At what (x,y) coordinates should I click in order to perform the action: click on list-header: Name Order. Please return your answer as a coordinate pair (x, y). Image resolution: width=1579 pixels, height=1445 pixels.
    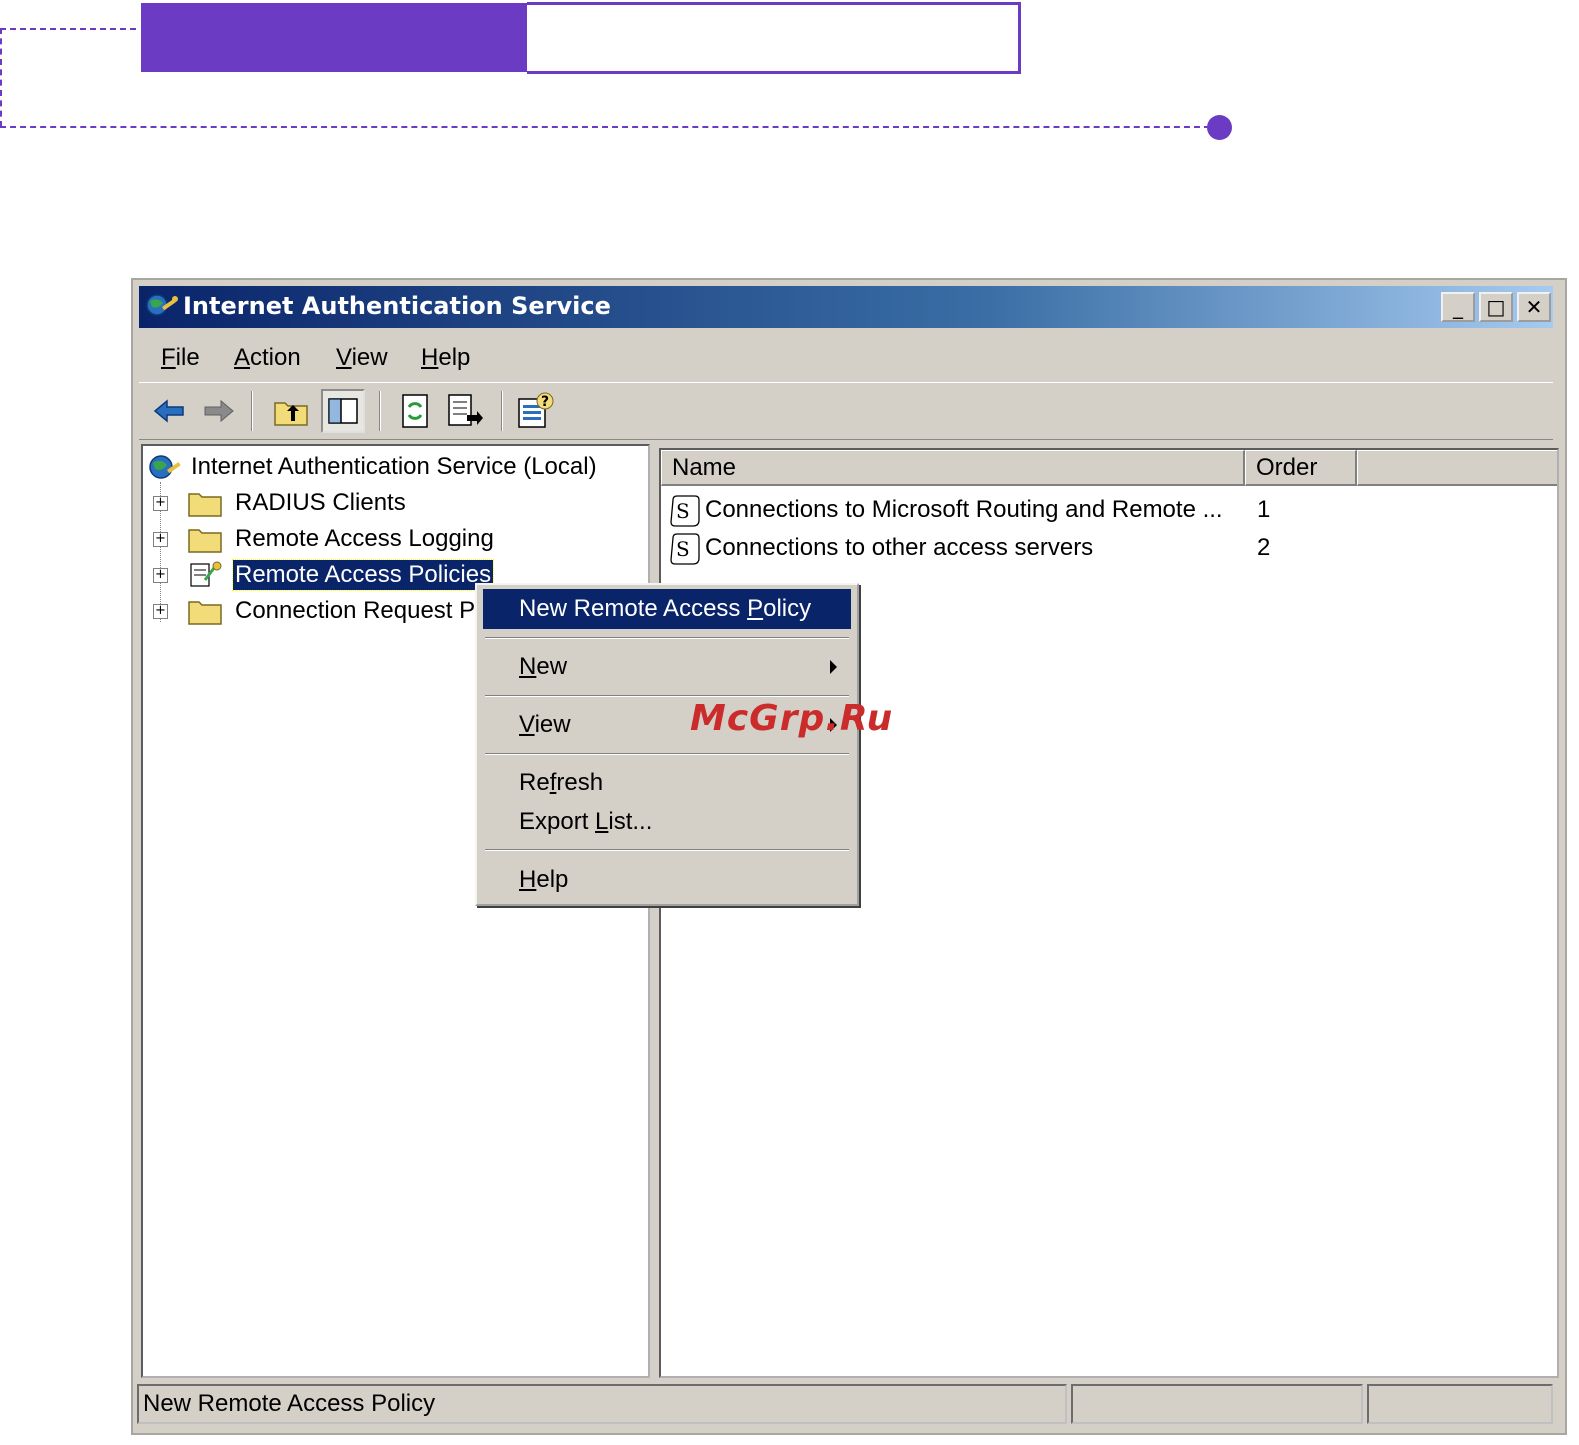
    Looking at the image, I should click on (1109, 468).